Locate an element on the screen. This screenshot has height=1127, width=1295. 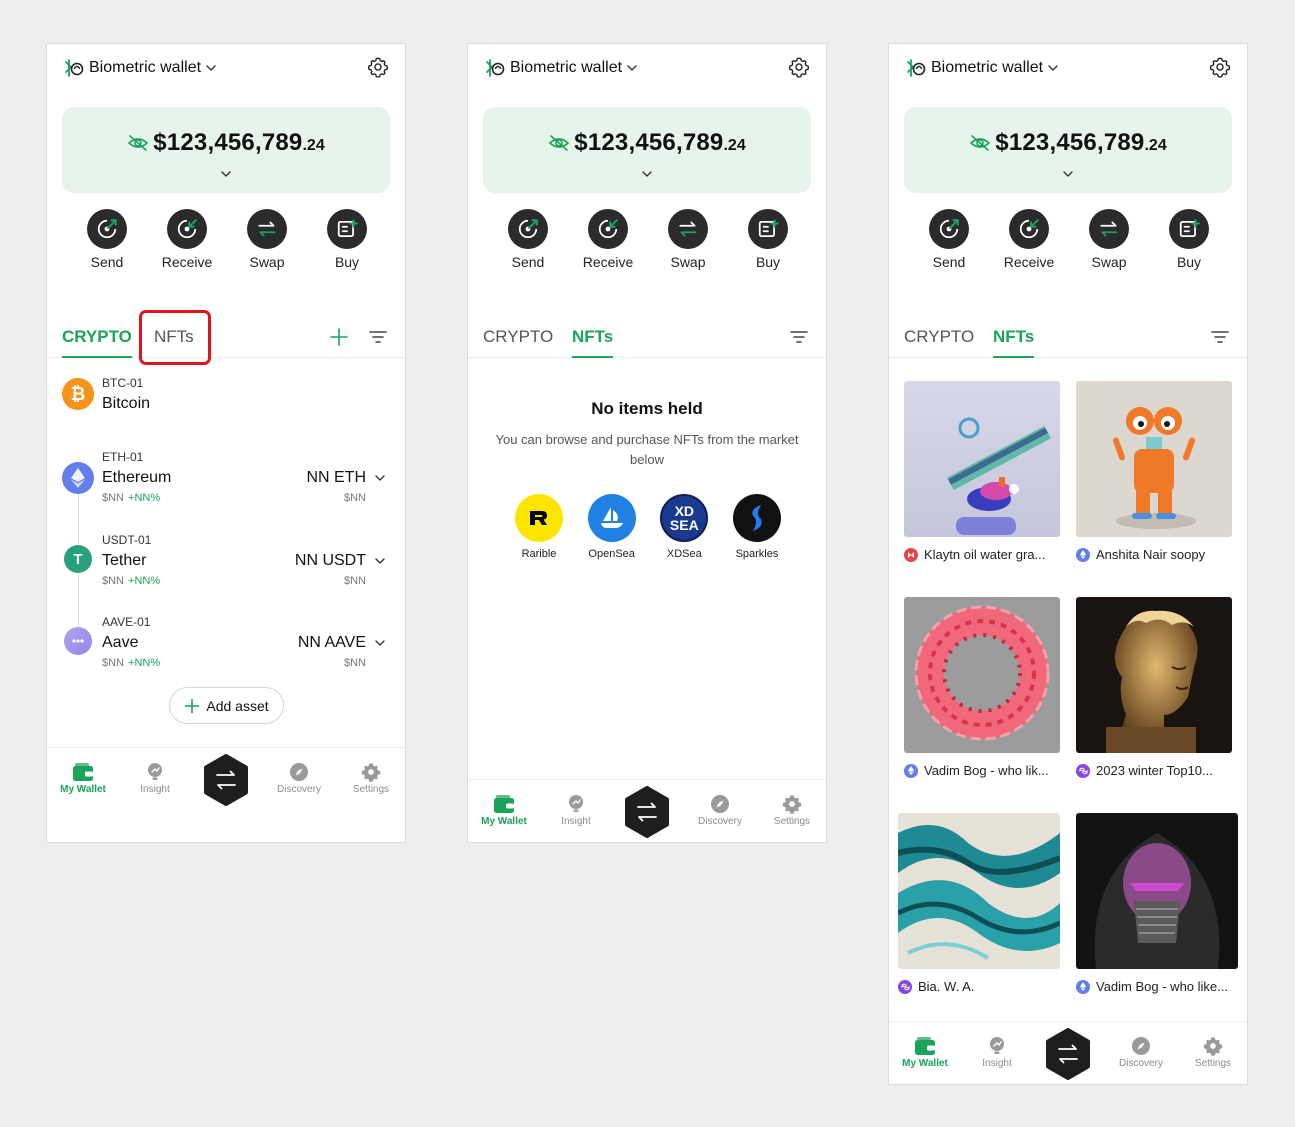
action-bar: Send Receive Swap Buy is located at coordinates (1069, 239).